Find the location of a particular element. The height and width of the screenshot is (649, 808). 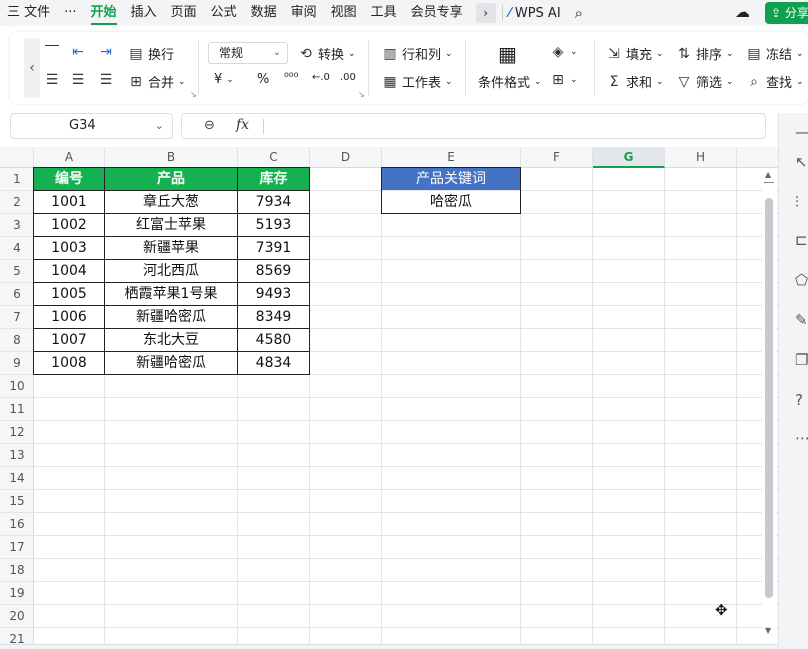

indent-increase-icon: ⇥ is located at coordinates (106, 52).